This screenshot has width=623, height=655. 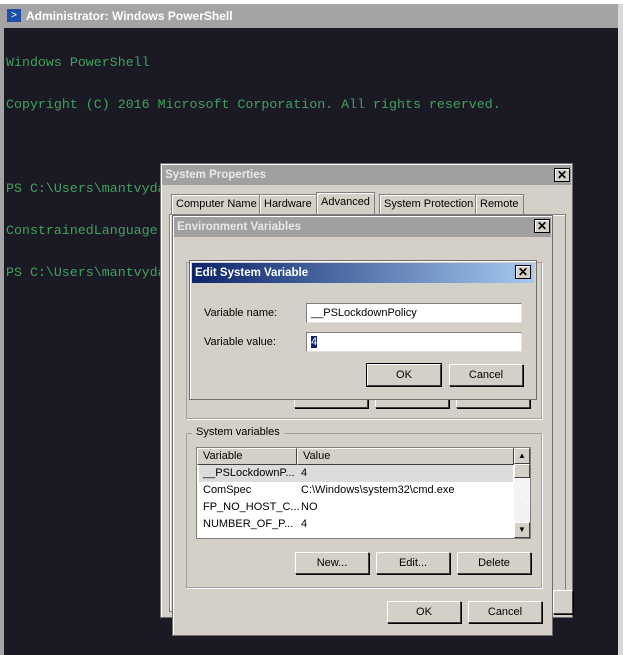 What do you see at coordinates (356, 524) in the screenshot?
I see `table-row: NUMBER_OF_P... 4` at bounding box center [356, 524].